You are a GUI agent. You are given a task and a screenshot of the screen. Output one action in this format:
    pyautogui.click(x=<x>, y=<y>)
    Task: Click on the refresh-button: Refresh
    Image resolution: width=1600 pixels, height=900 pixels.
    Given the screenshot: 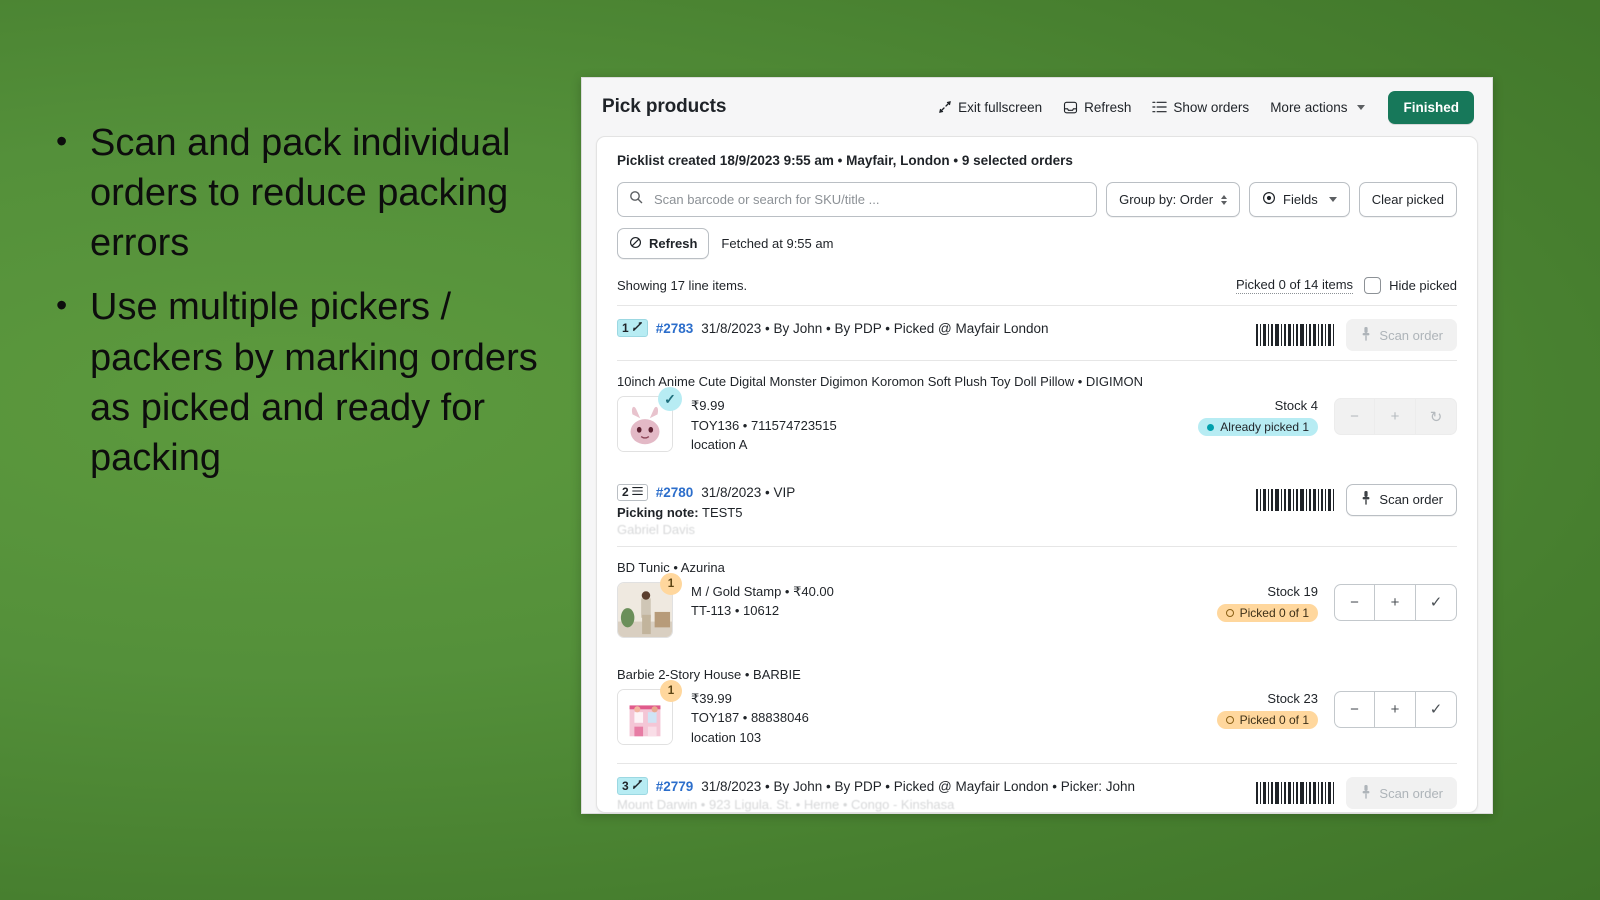 What is the action you would take?
    pyautogui.click(x=1097, y=107)
    